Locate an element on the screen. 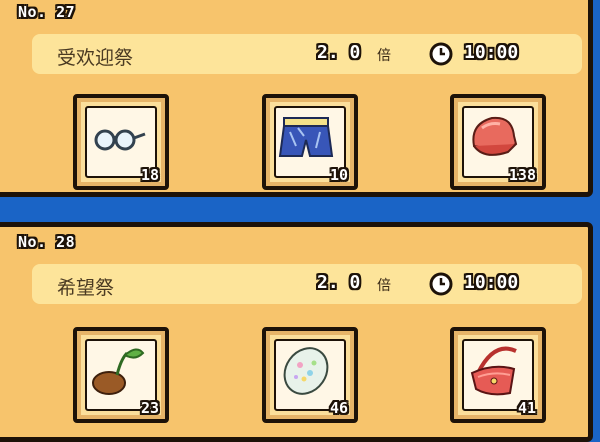 Image resolution: width=600 pixels, height=442 pixels. item-slot: 41 is located at coordinates (498, 375).